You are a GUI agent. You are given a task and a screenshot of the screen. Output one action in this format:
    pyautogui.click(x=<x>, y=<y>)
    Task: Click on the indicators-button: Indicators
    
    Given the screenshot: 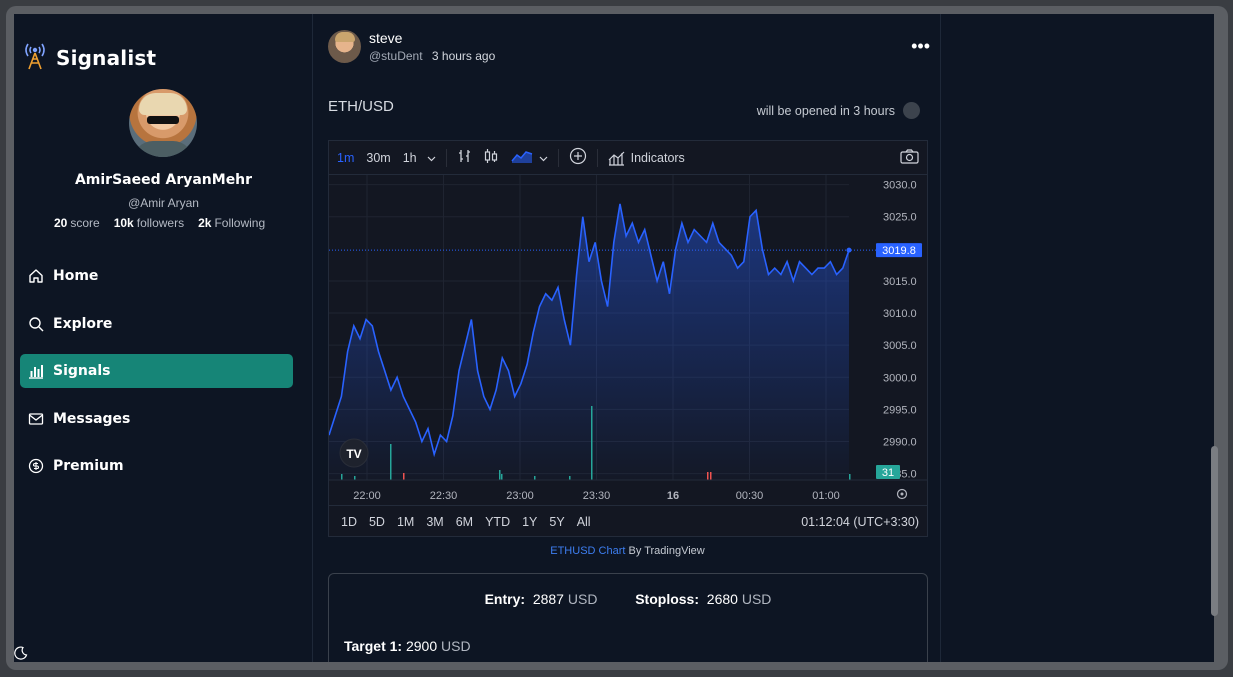 What is the action you would take?
    pyautogui.click(x=646, y=158)
    